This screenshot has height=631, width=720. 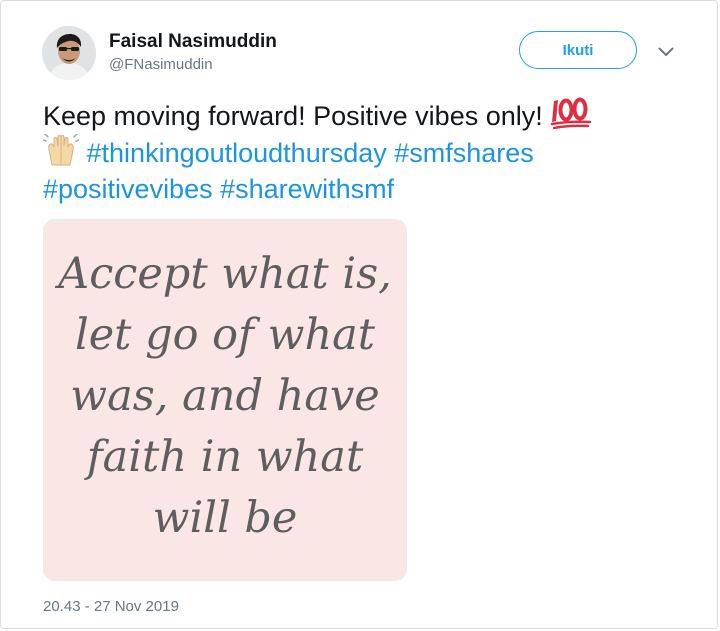 I want to click on chevron-down-icon, so click(x=666, y=51).